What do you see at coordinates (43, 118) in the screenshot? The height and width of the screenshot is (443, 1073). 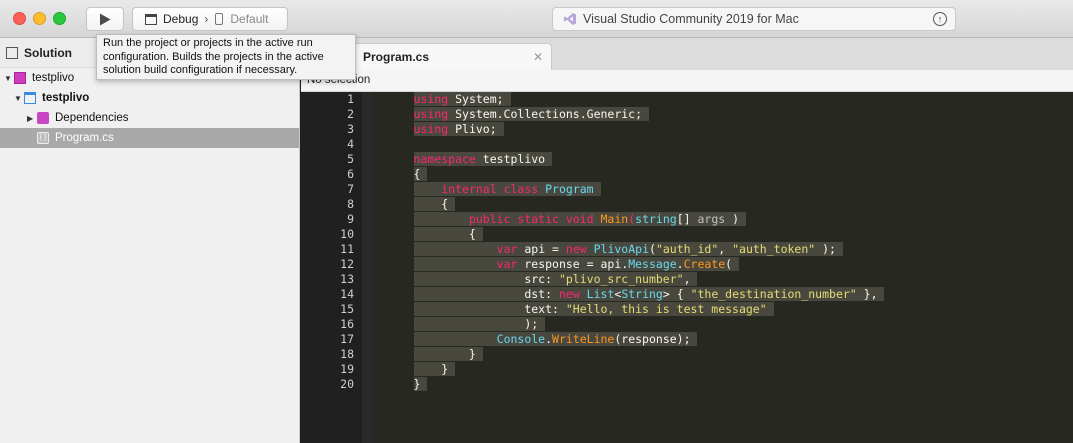 I see `dependencies-icon` at bounding box center [43, 118].